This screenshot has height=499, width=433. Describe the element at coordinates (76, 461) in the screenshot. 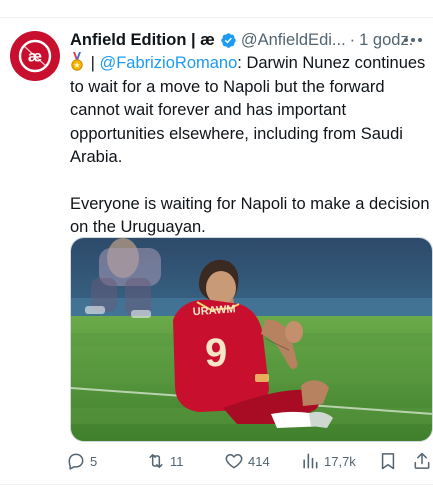

I see `speech-bubble-icon` at that location.